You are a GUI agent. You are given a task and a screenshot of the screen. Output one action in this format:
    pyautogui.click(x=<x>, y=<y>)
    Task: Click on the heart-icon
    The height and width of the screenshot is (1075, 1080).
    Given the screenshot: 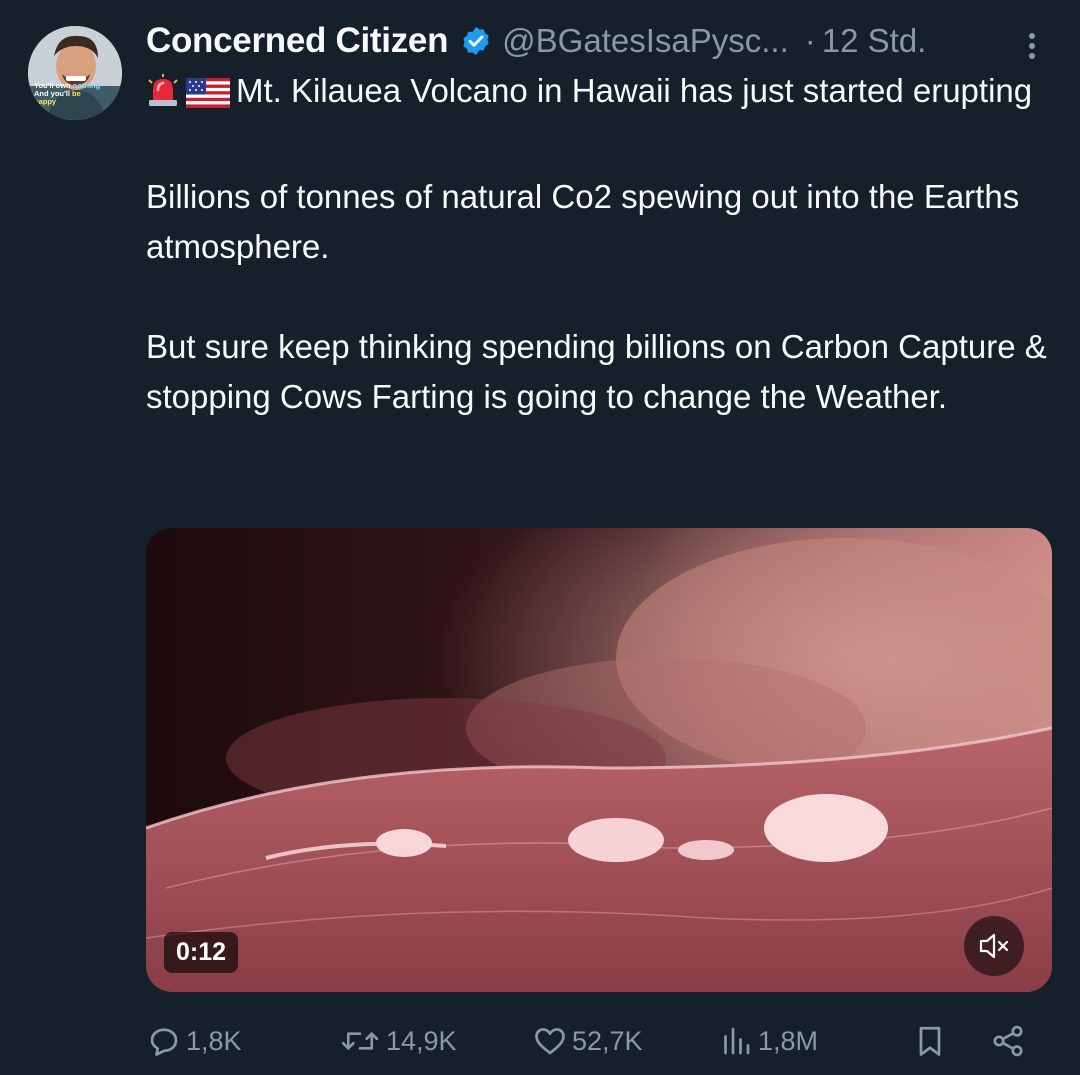 What is the action you would take?
    pyautogui.click(x=550, y=1041)
    